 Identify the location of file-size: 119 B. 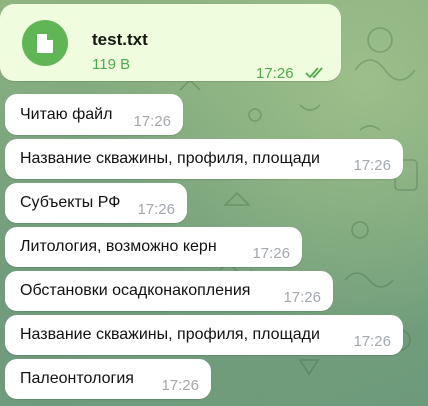
(111, 64).